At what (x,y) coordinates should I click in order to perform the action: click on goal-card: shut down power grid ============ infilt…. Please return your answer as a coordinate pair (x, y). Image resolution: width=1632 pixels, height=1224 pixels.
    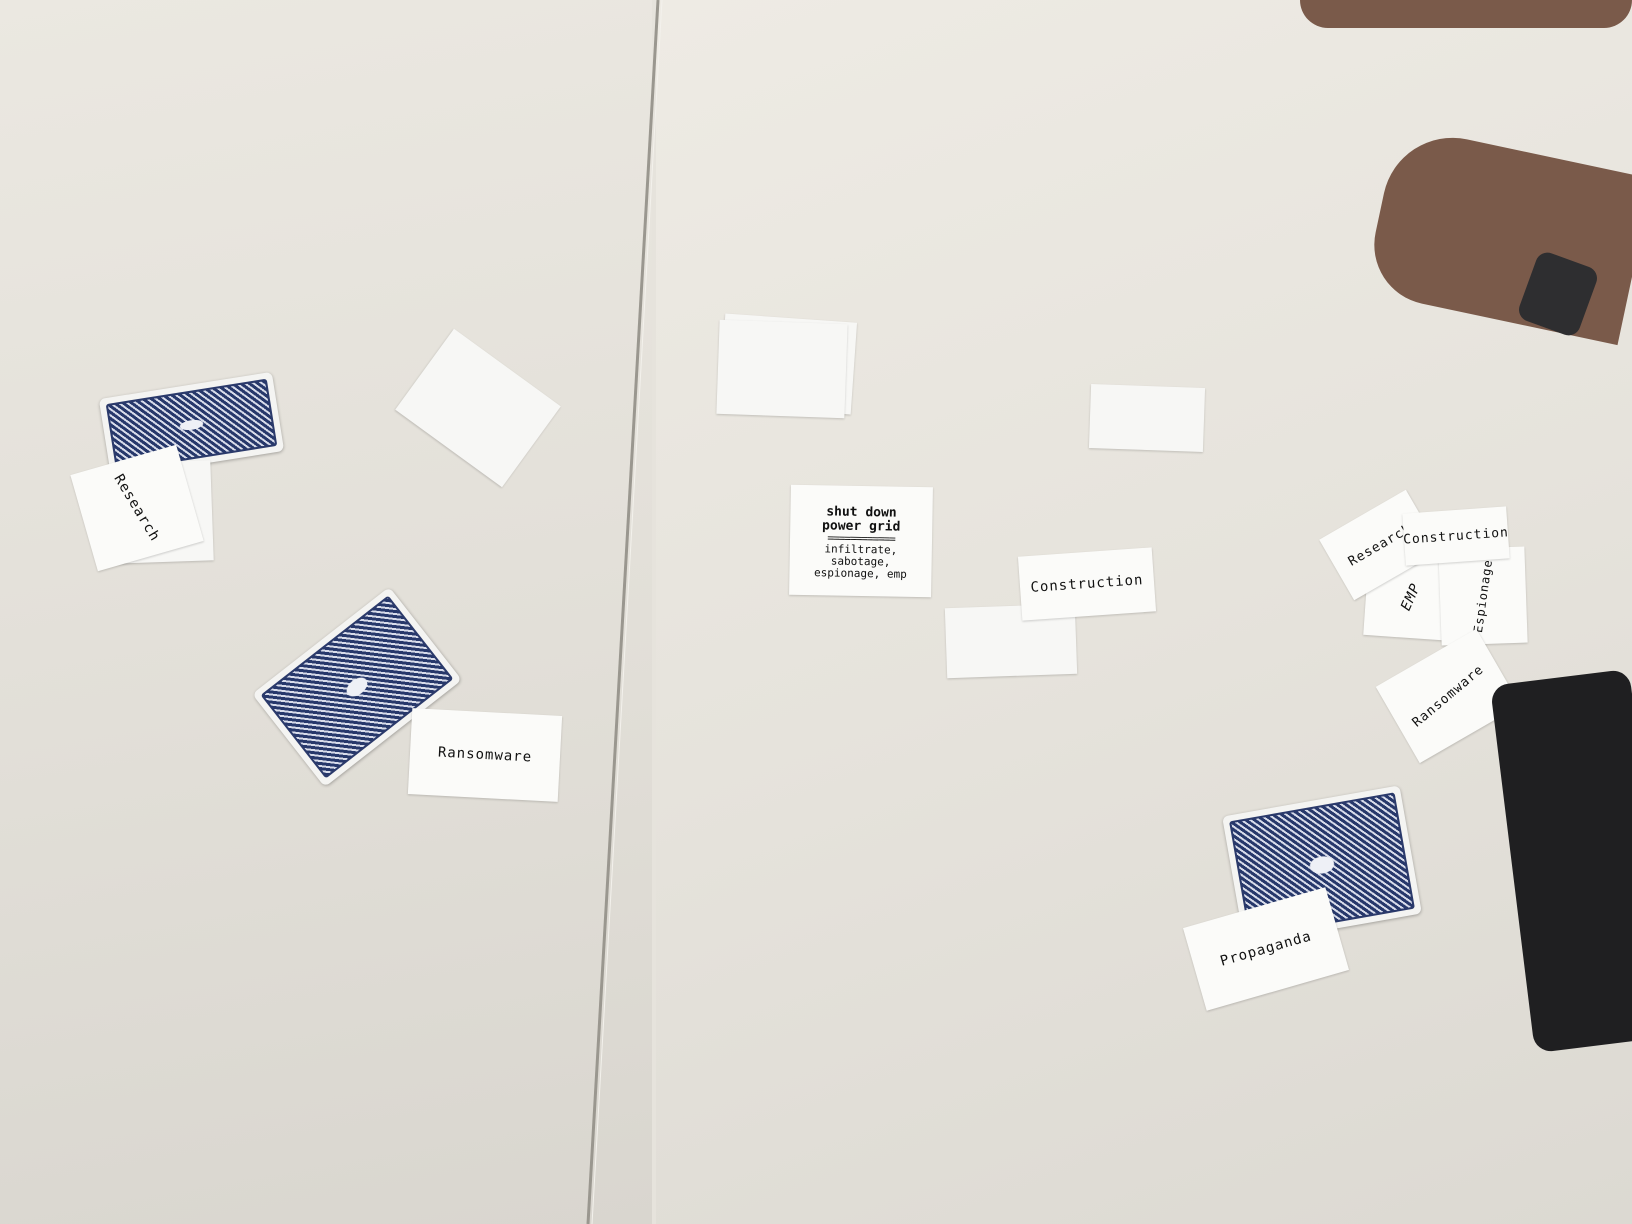
    Looking at the image, I should click on (861, 541).